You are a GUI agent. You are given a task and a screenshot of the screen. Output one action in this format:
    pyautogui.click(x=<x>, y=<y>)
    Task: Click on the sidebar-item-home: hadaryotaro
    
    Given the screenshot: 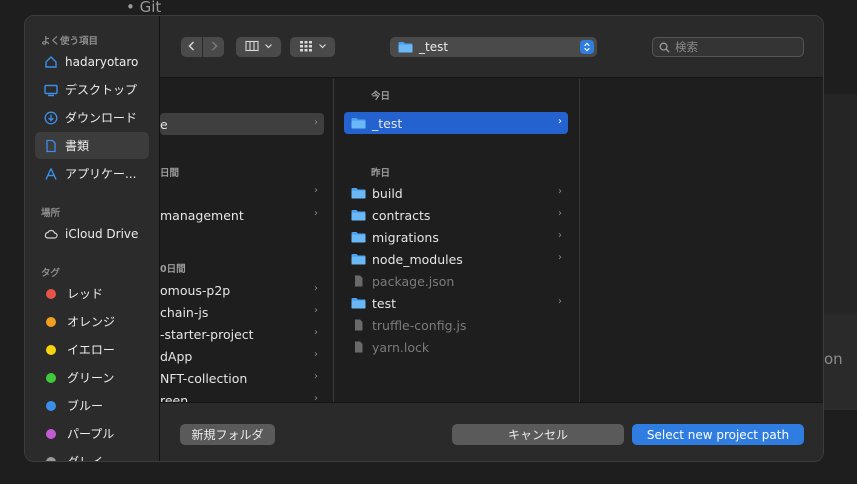 What is the action you would take?
    pyautogui.click(x=92, y=61)
    